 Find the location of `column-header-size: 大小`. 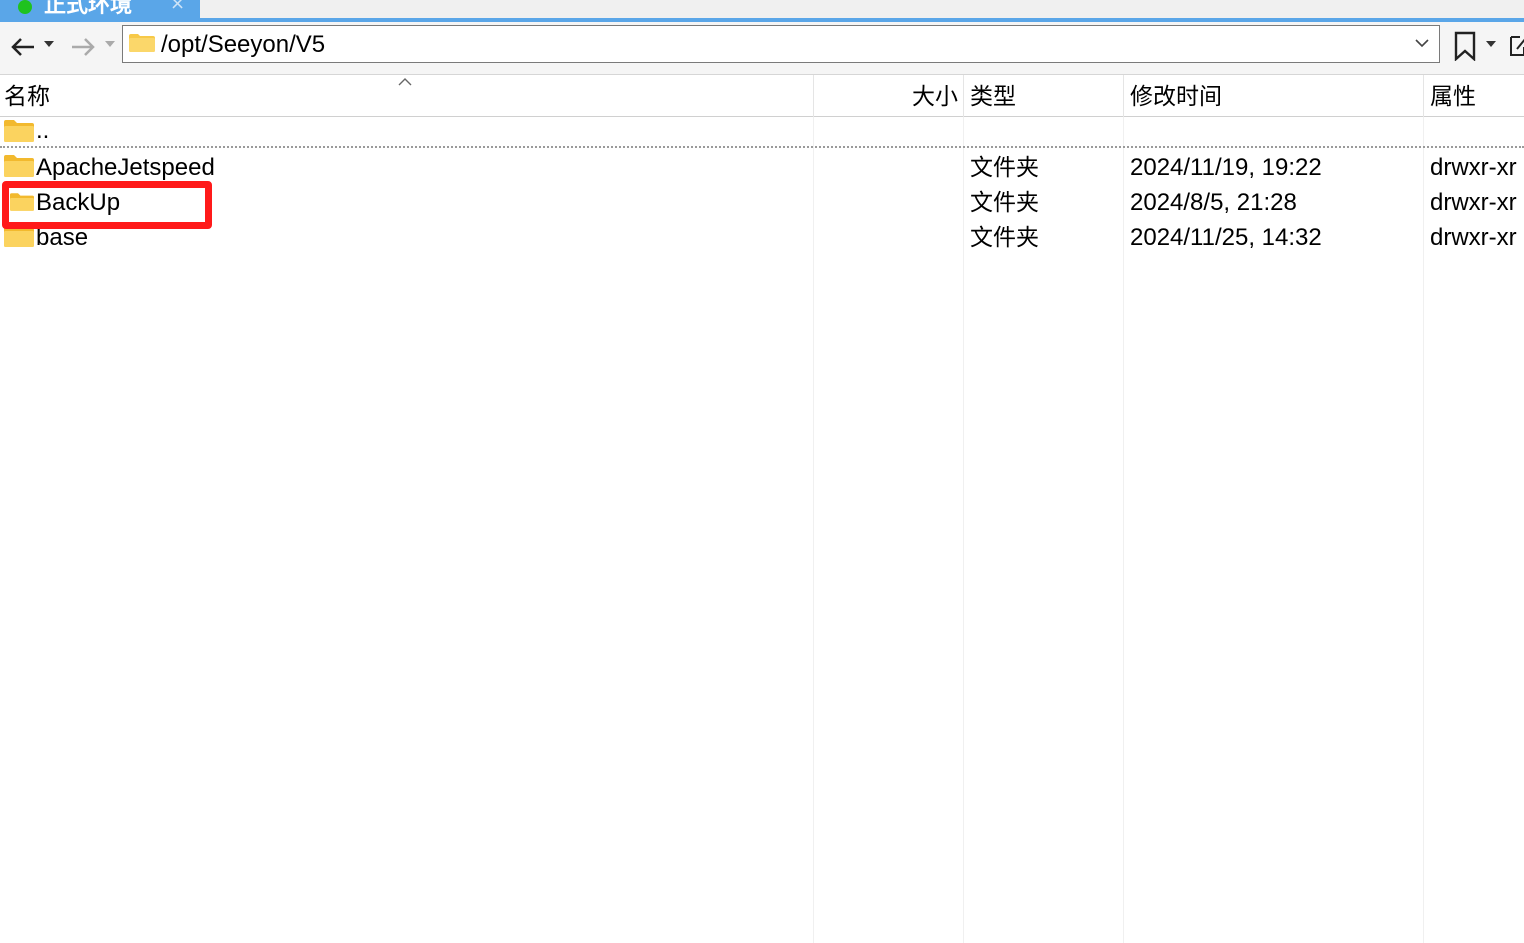

column-header-size: 大小 is located at coordinates (886, 96).